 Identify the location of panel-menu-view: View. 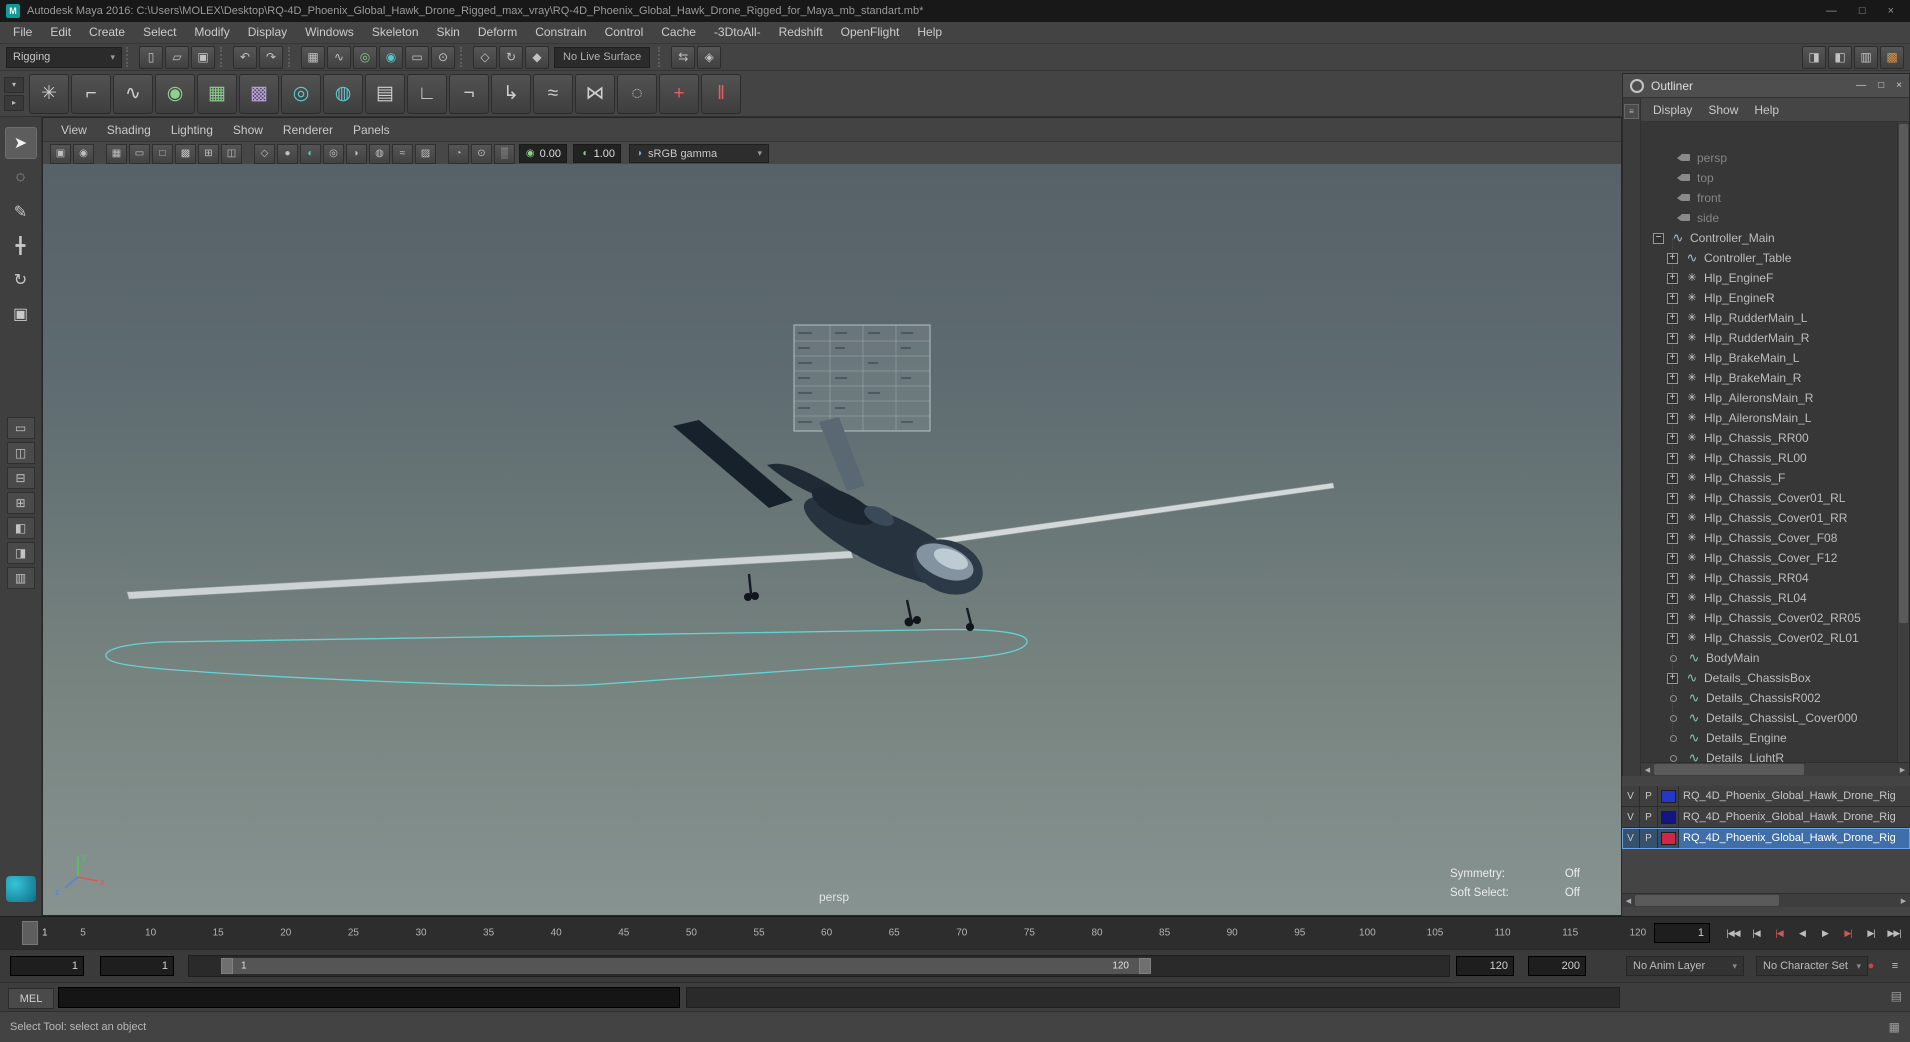
(74, 130).